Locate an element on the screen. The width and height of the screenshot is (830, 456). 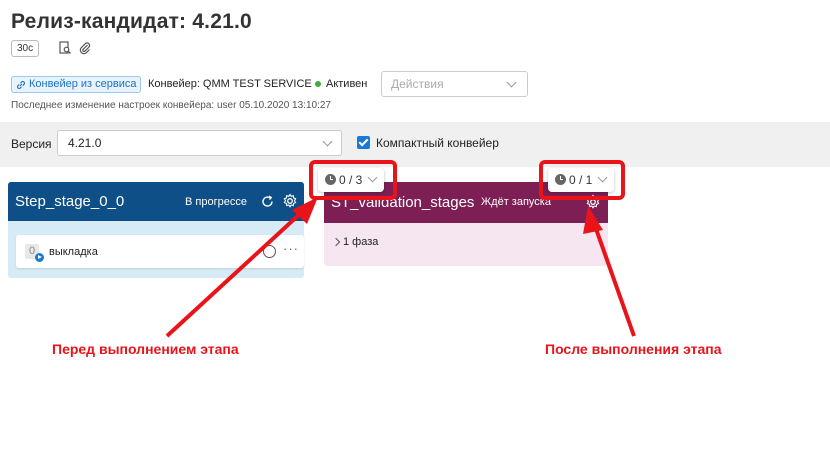
annotation-after: После выполнения этапа is located at coordinates (633, 349).